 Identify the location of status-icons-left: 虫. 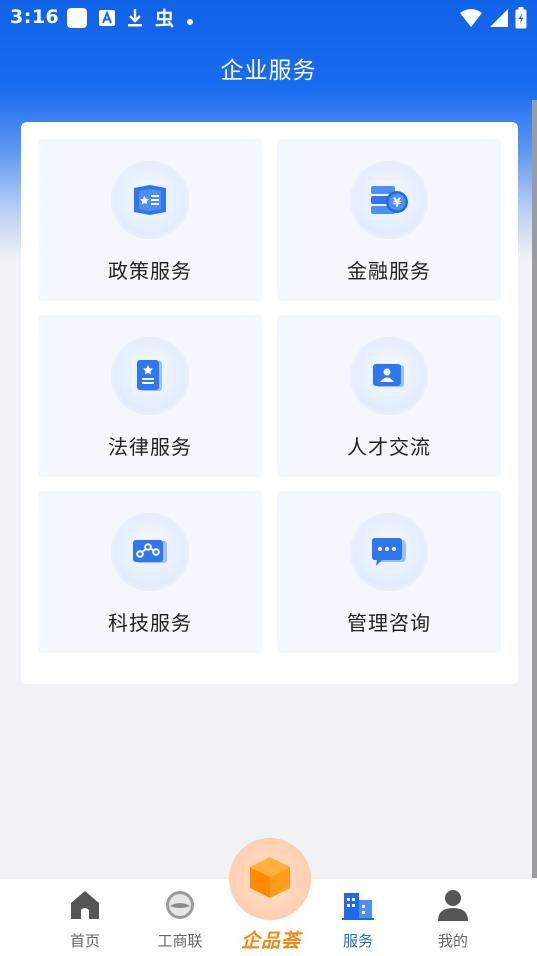
(130, 20).